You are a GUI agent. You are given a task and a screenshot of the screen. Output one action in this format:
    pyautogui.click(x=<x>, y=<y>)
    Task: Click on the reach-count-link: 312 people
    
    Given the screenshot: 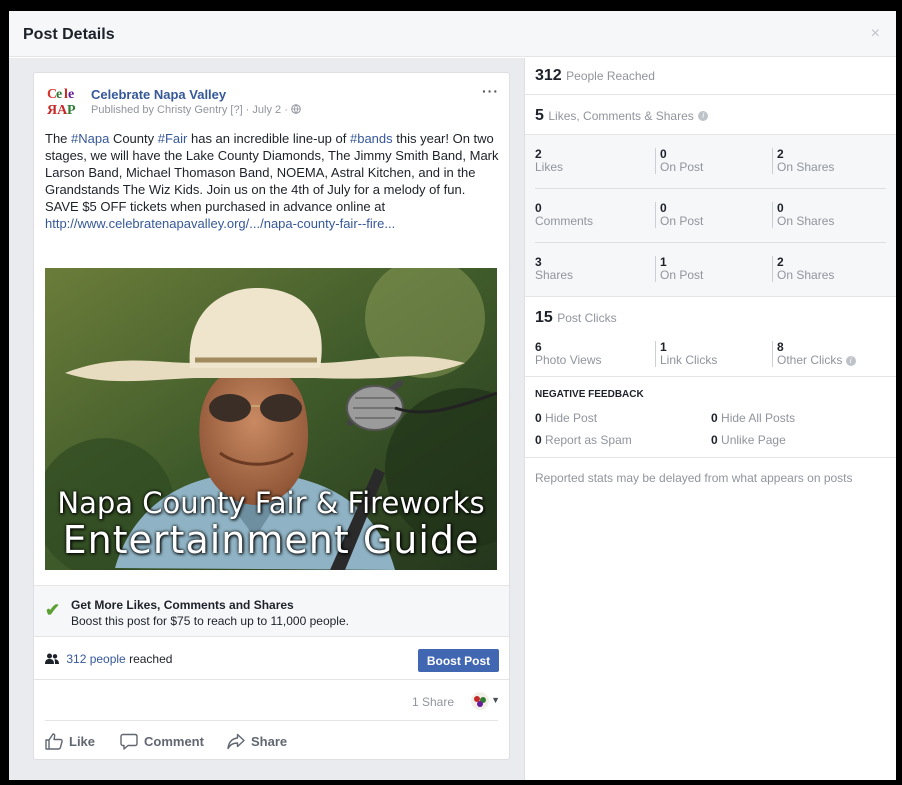 What is the action you would take?
    pyautogui.click(x=95, y=659)
    